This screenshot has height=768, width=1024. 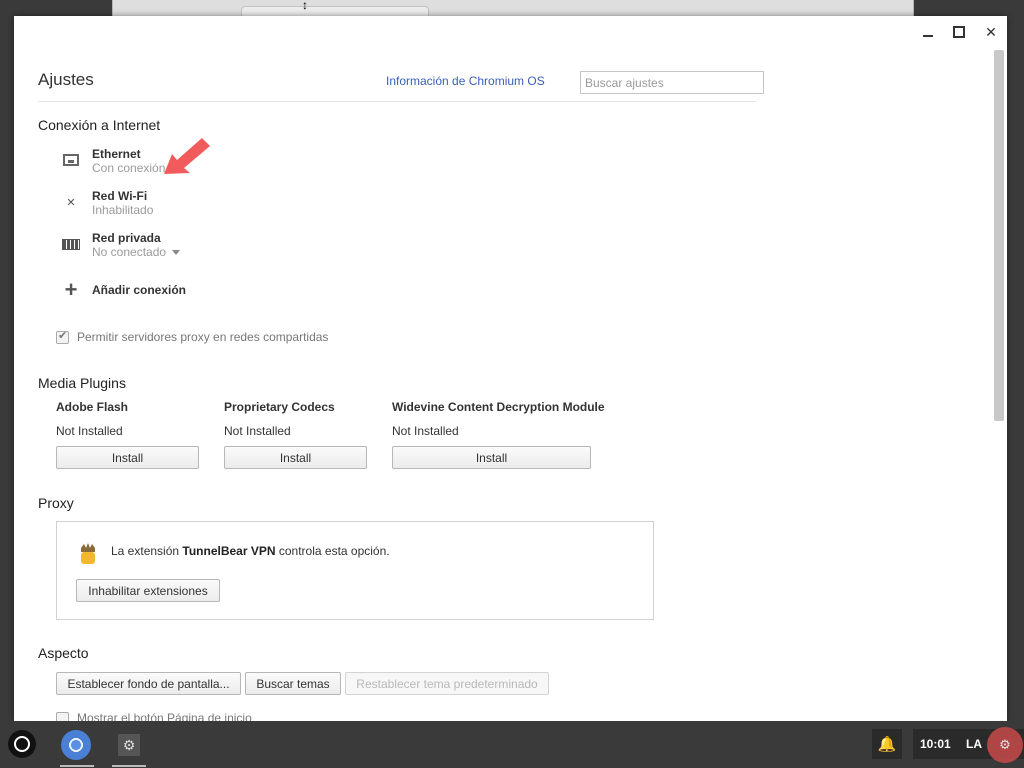 What do you see at coordinates (71, 202) in the screenshot?
I see `wifi-disabled-icon: ✕` at bounding box center [71, 202].